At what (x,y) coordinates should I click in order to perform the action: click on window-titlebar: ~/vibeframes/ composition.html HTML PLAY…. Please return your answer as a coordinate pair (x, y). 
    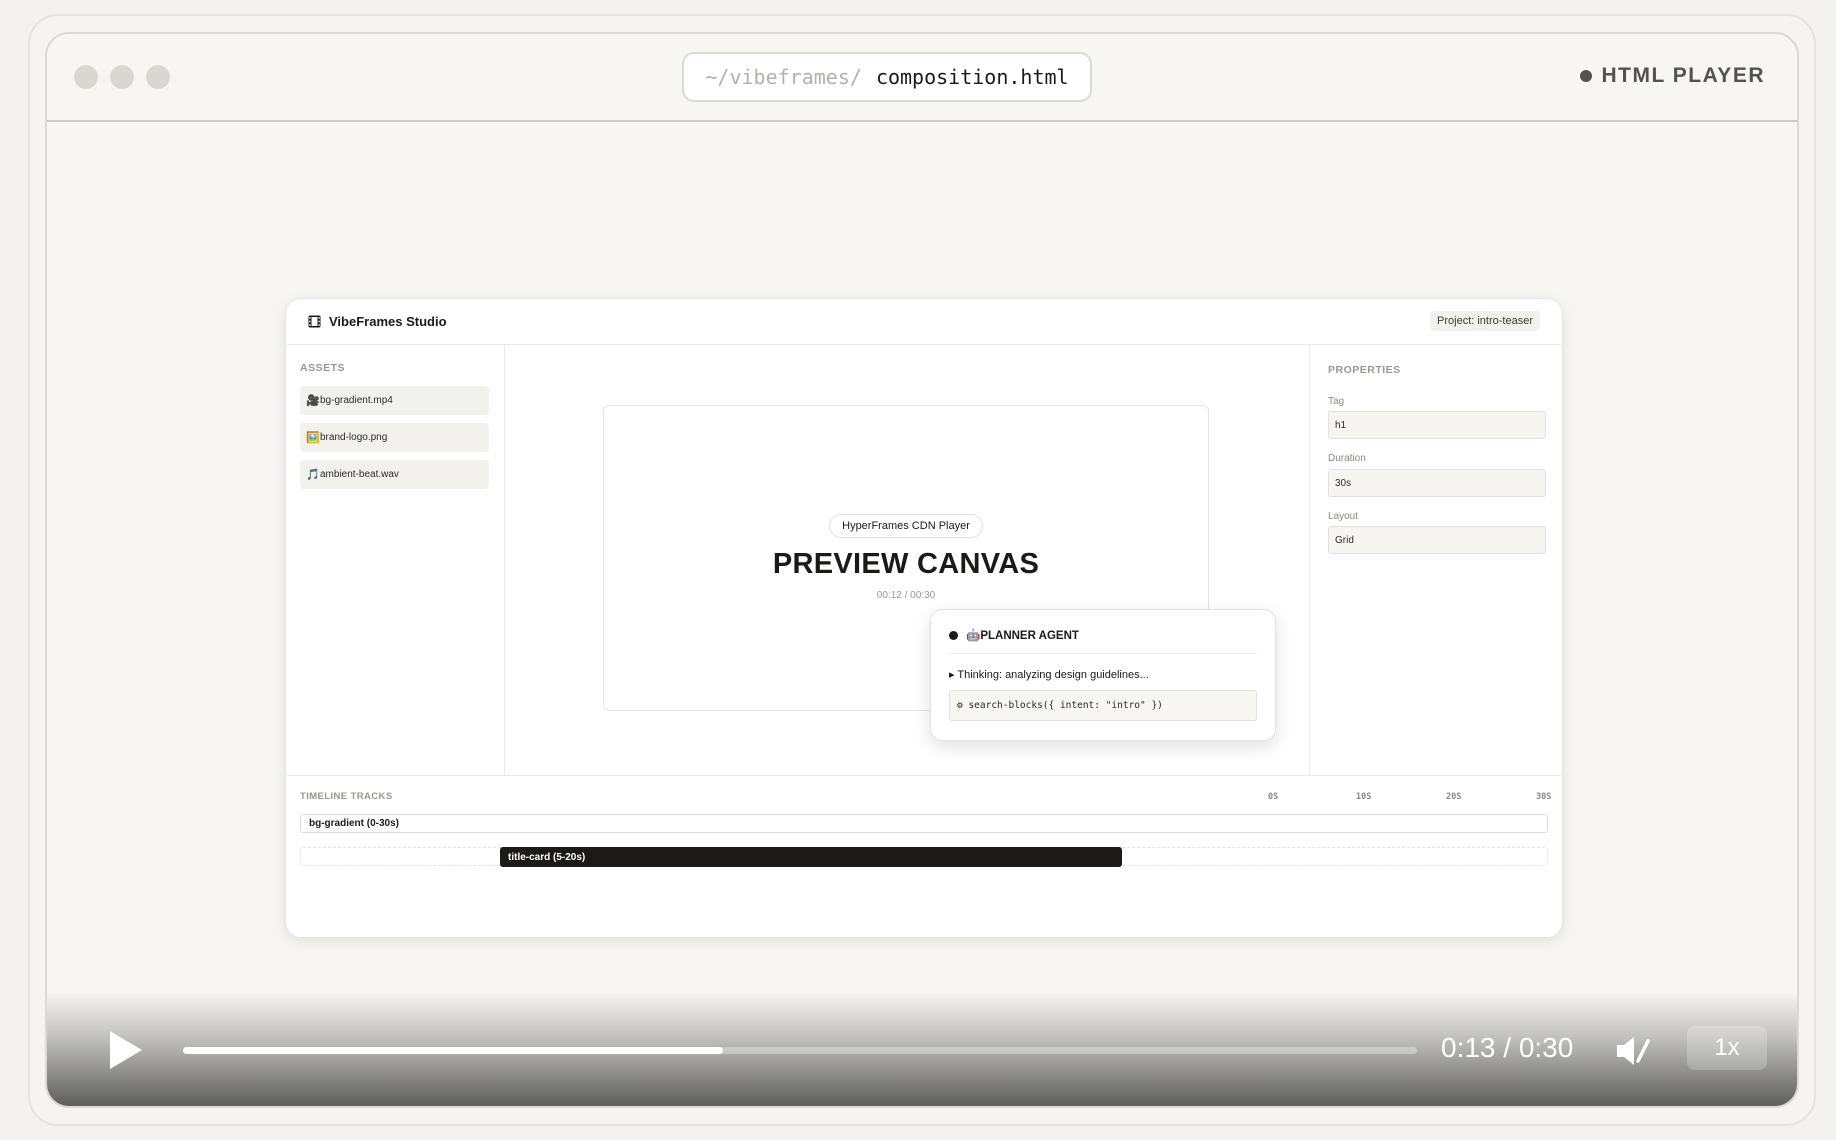
    Looking at the image, I should click on (922, 78).